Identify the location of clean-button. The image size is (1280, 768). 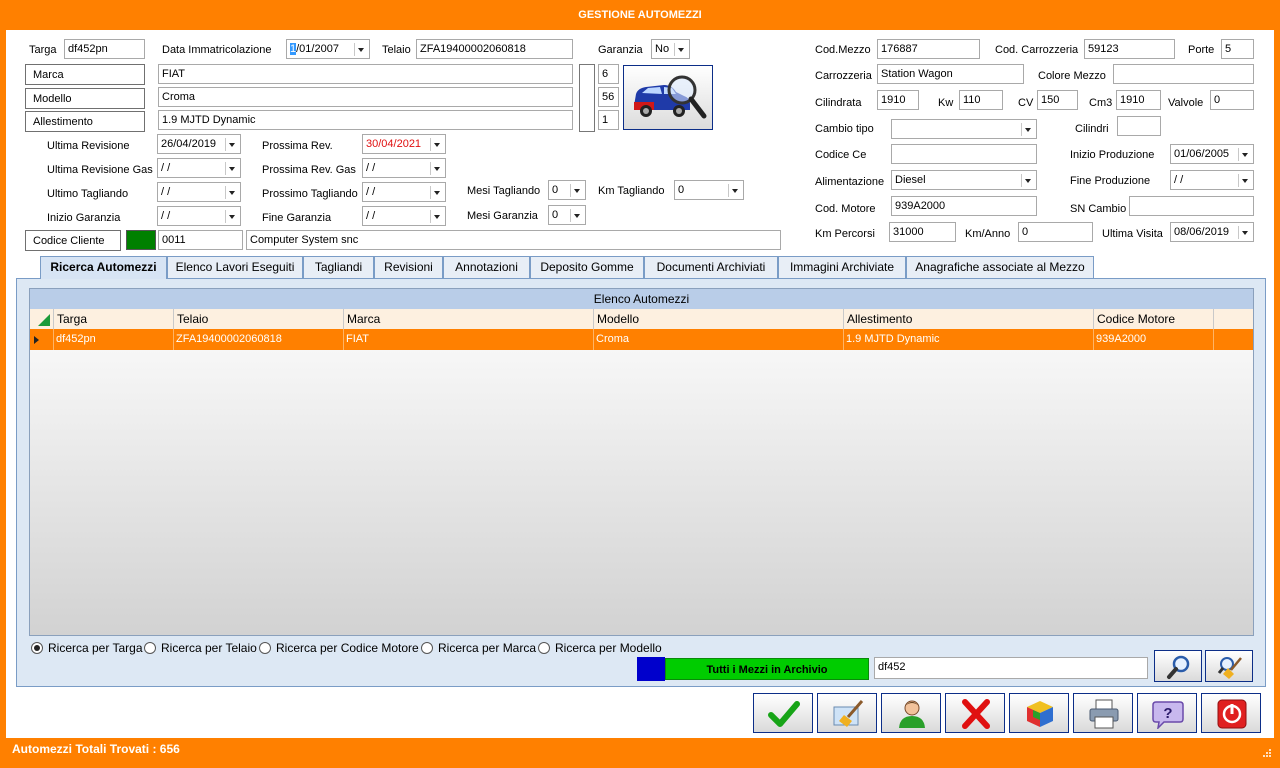
(847, 713).